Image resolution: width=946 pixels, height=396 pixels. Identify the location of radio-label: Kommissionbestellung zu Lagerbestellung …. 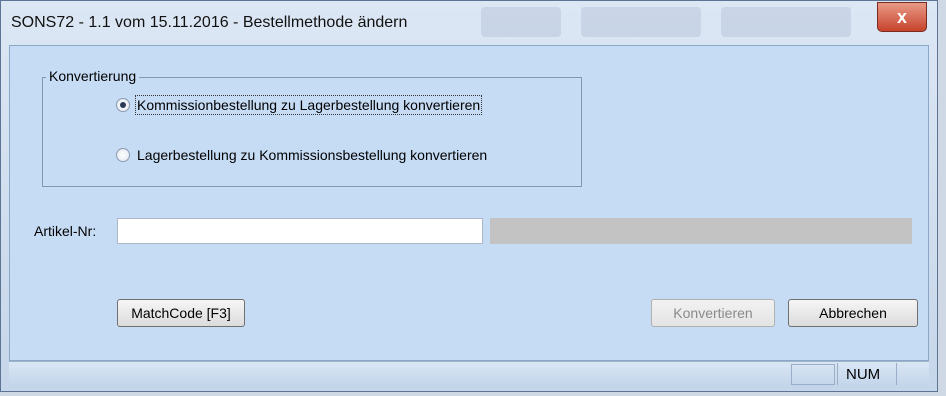
(308, 105).